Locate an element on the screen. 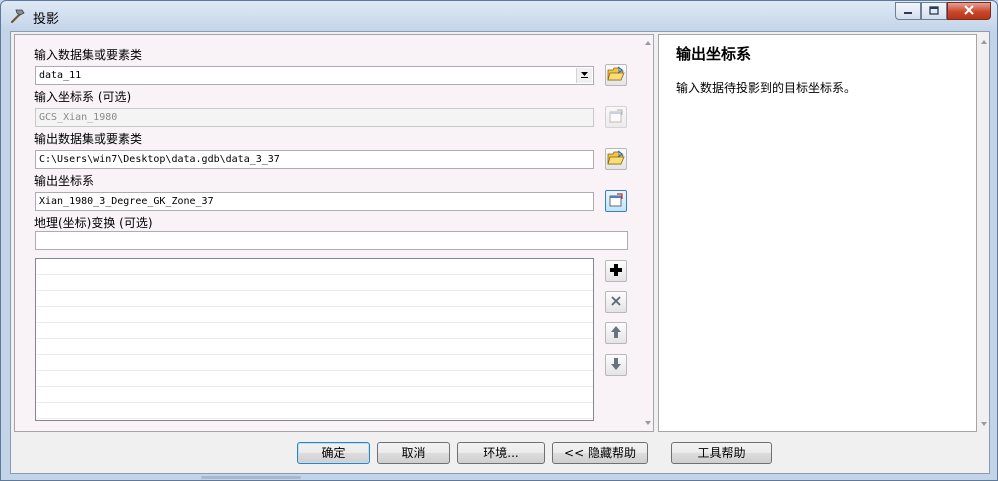 The image size is (998, 481). help-title: 输出坐标系 is located at coordinates (714, 54).